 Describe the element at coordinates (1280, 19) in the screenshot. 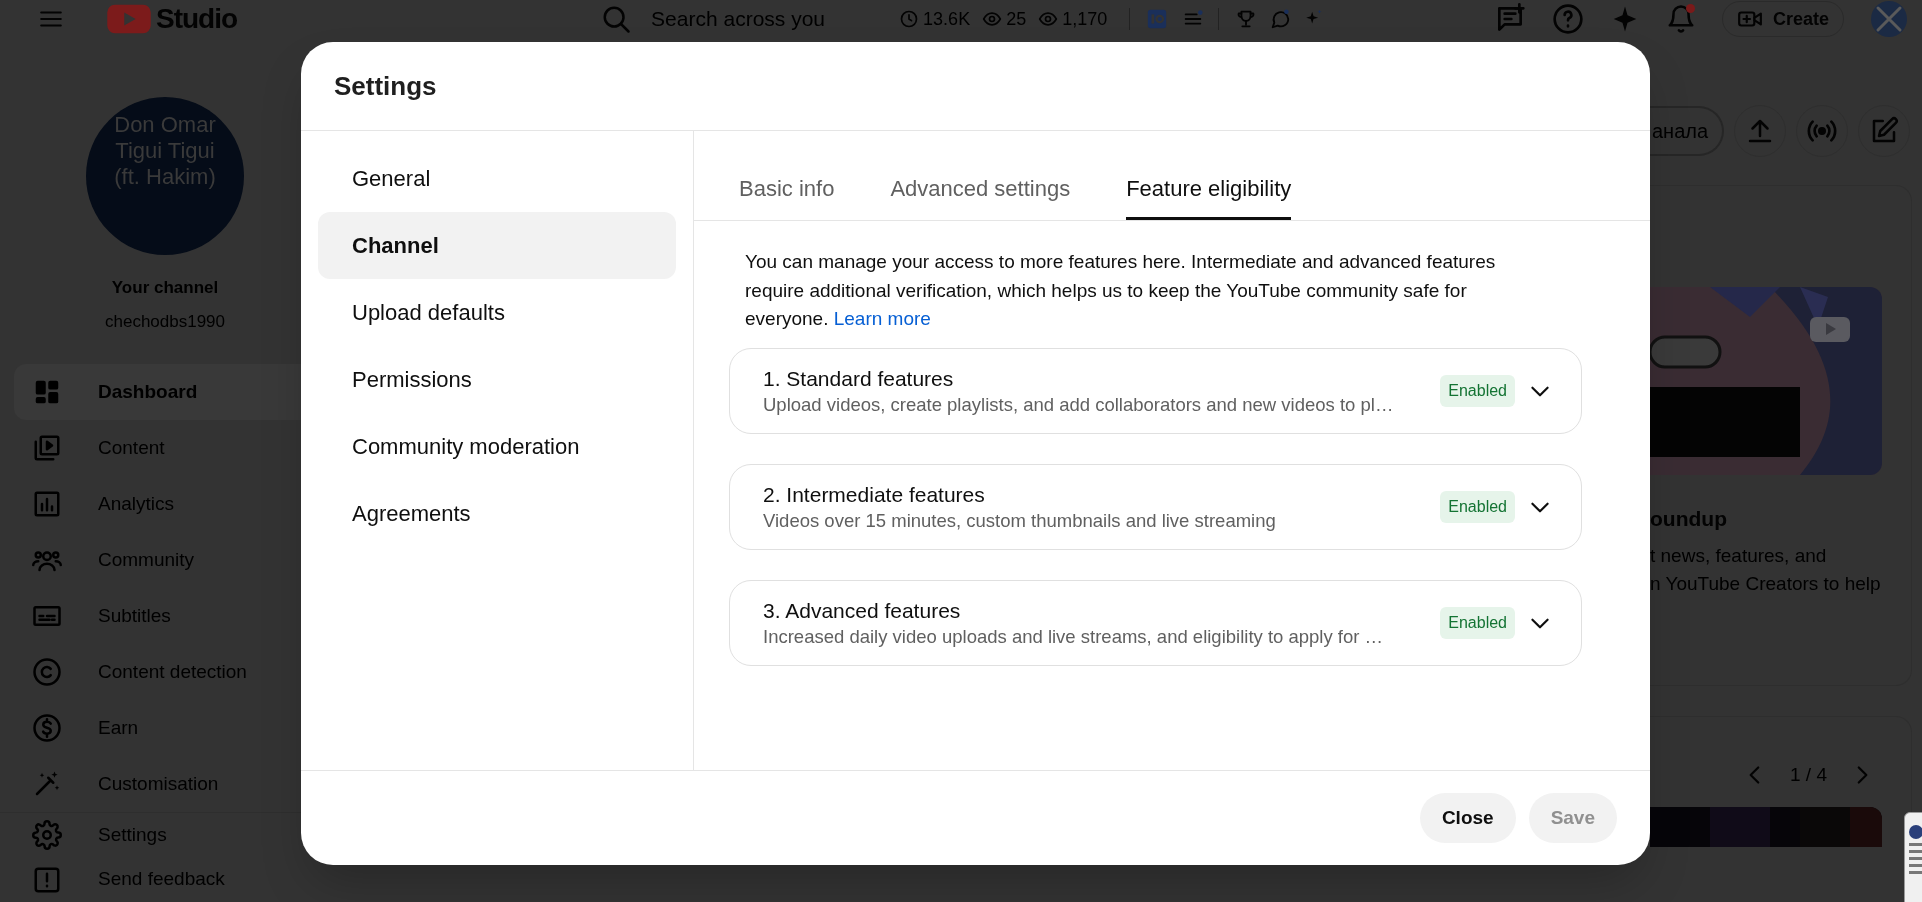

I see `chat-icon` at that location.